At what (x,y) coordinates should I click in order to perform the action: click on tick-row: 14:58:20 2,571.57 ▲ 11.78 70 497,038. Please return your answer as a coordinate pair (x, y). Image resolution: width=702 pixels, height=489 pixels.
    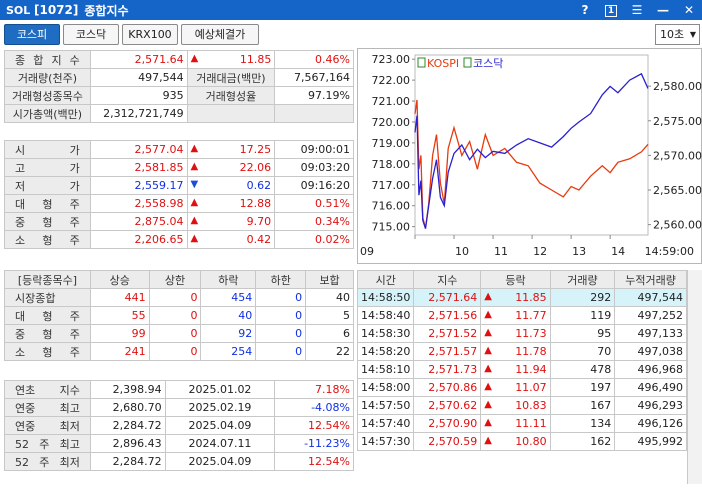
    Looking at the image, I should click on (521, 351).